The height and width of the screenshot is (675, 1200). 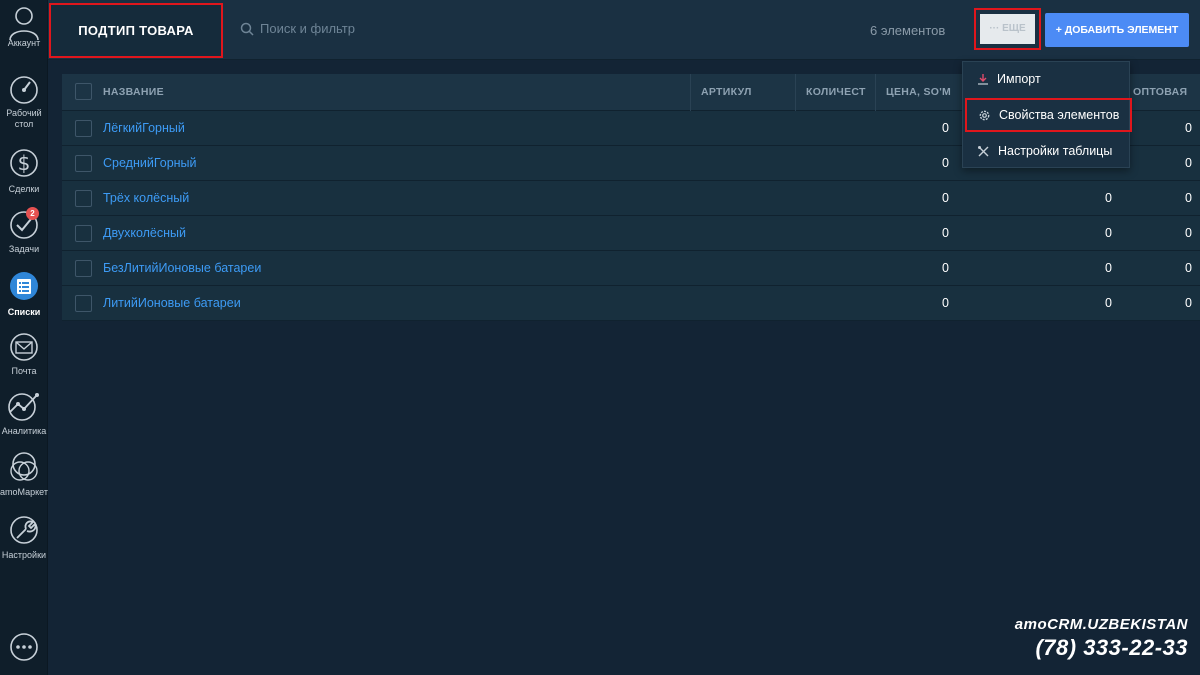 What do you see at coordinates (24, 189) in the screenshot?
I see `sidebar-item-label: Сделки` at bounding box center [24, 189].